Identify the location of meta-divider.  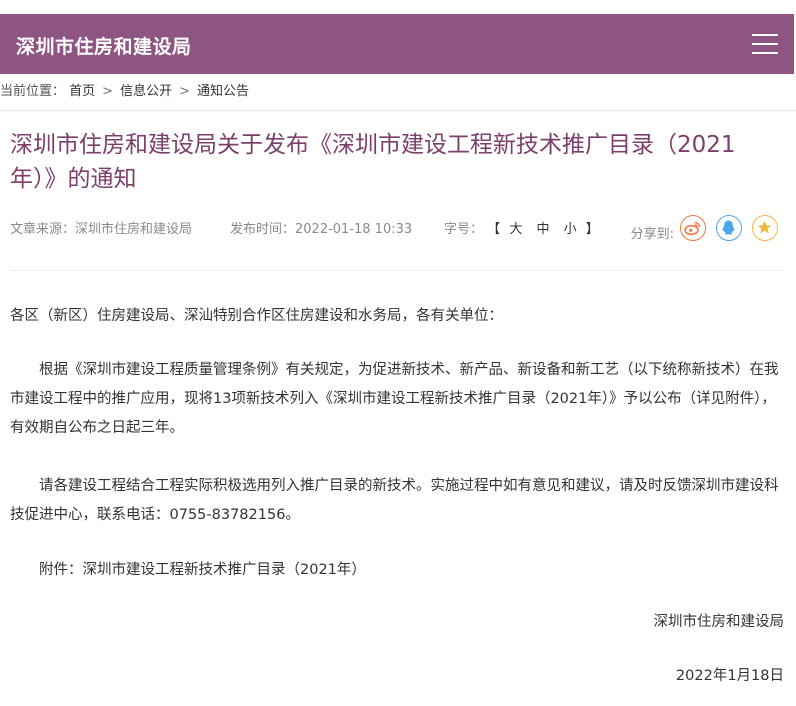
(397, 270).